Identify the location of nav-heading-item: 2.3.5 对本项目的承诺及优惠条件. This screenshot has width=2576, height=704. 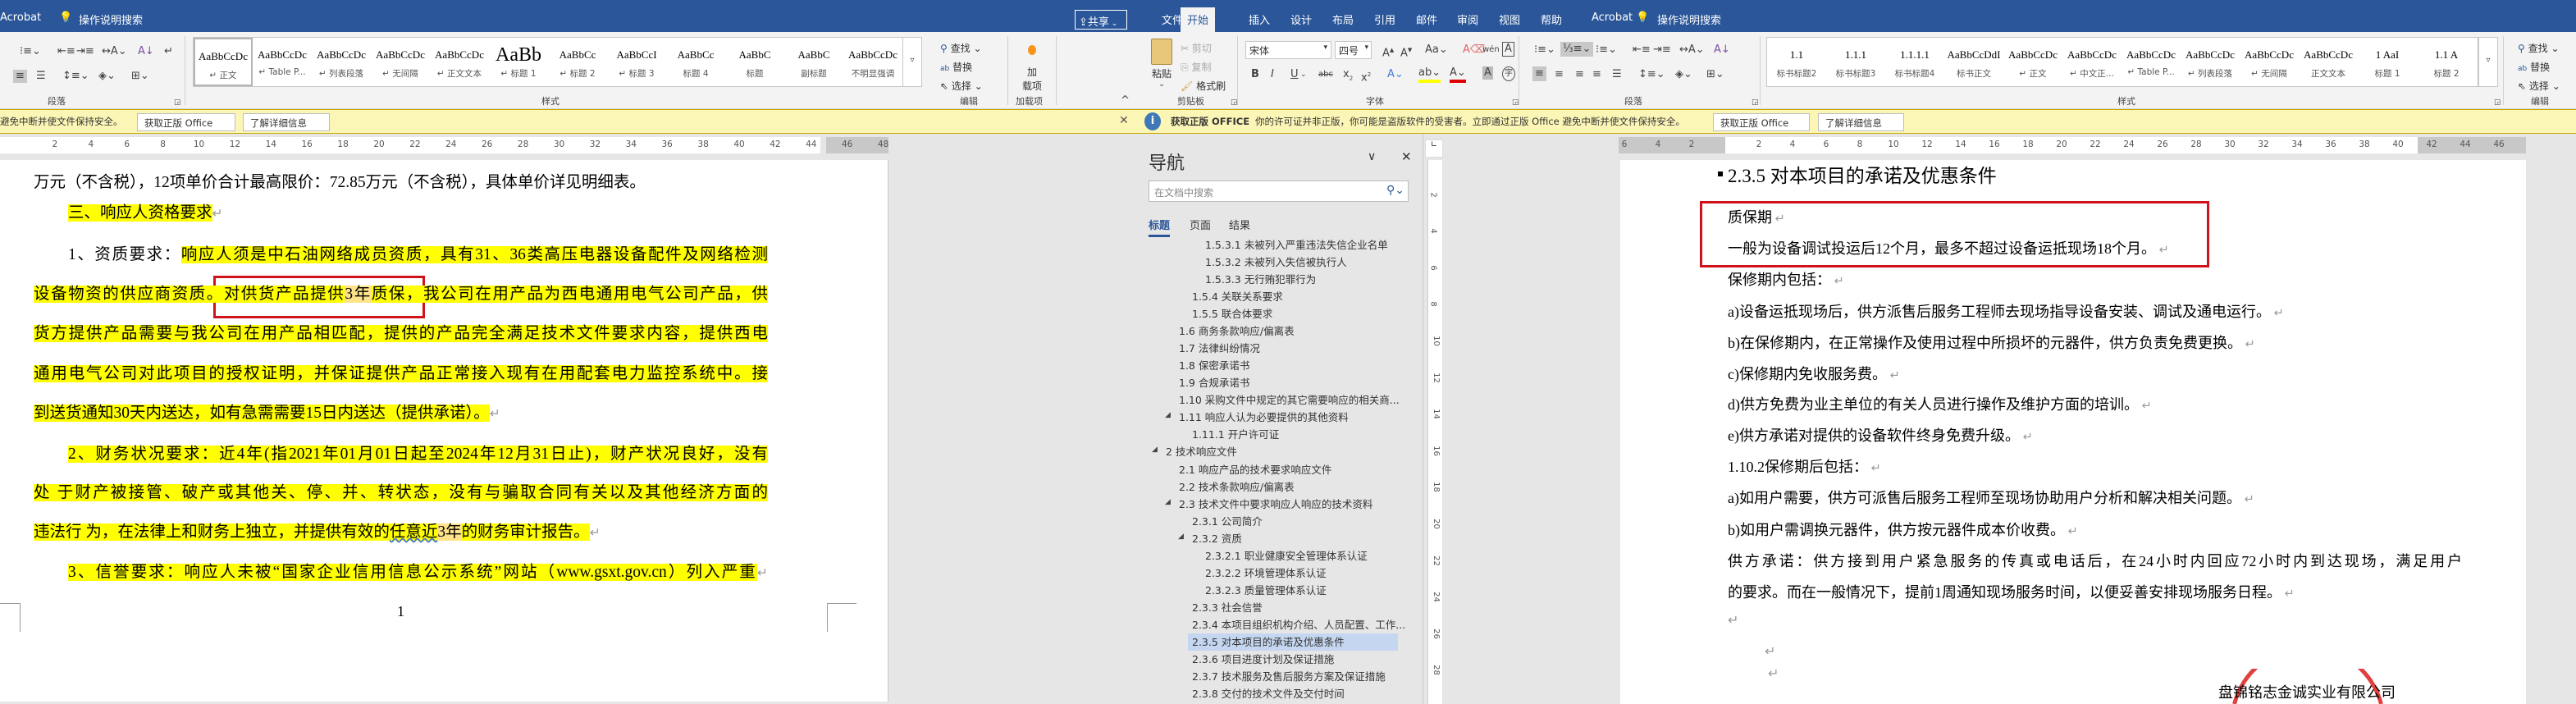
(1268, 642).